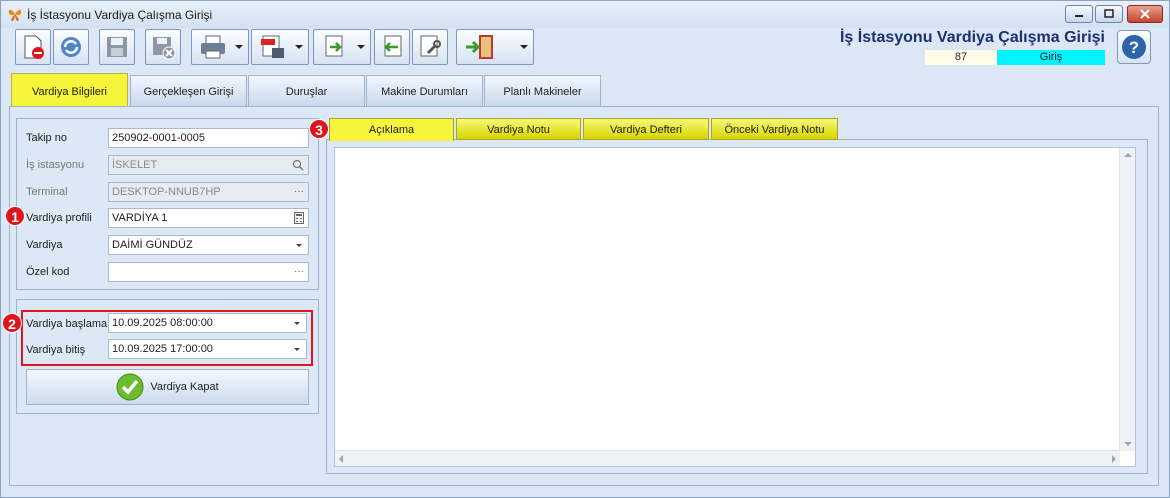 The height and width of the screenshot is (498, 1170). I want to click on is-istasyonu-value: İSKELET, so click(135, 165).